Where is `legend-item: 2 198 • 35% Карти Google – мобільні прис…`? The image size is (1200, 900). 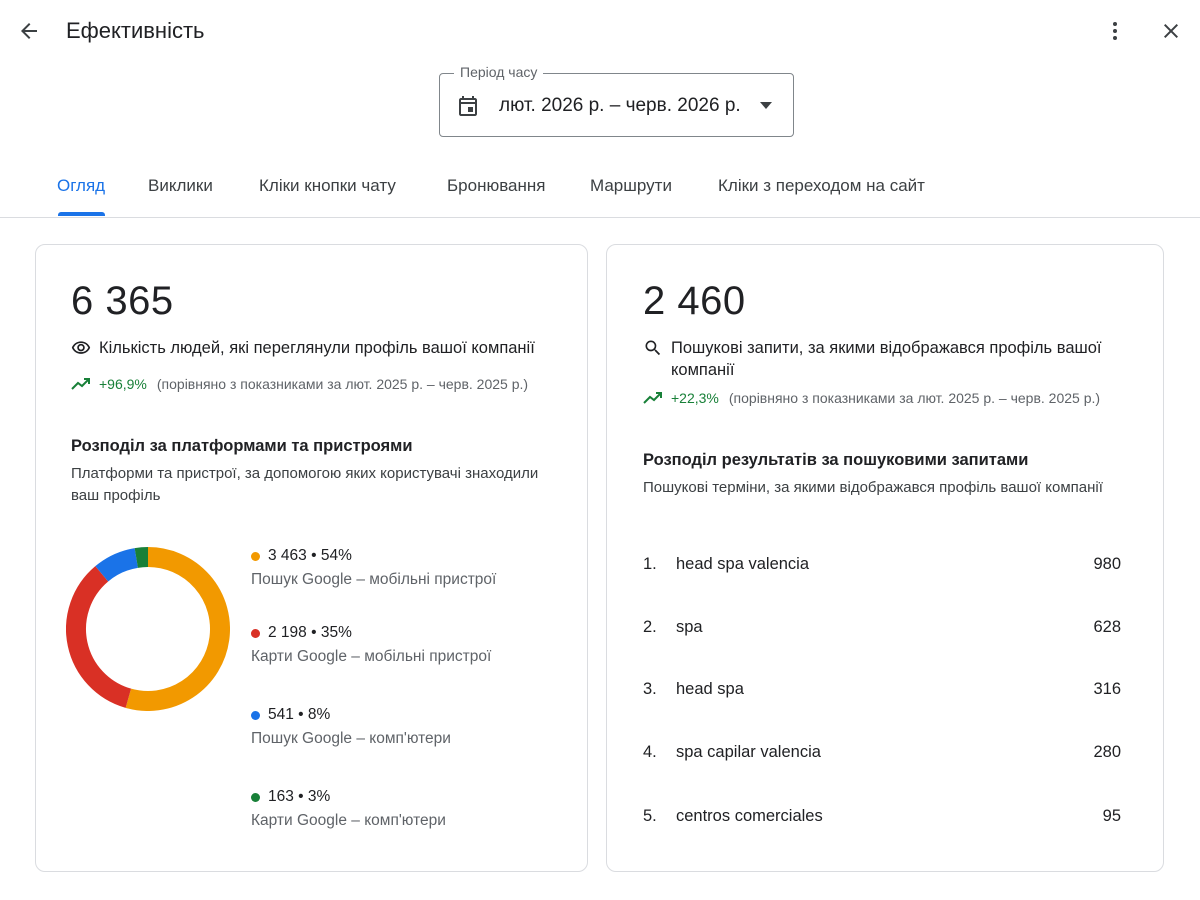
legend-item: 2 198 • 35% Карти Google – мобільні прис… is located at coordinates (371, 645).